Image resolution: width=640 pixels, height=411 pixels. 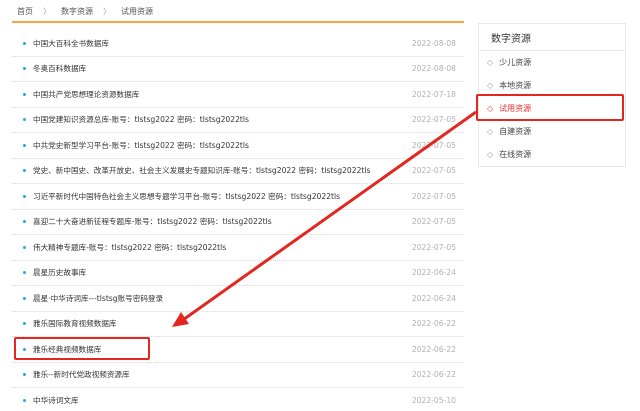 What do you see at coordinates (218, 94) in the screenshot?
I see `list-item-title: 中国共产党思想理论资源数据库` at bounding box center [218, 94].